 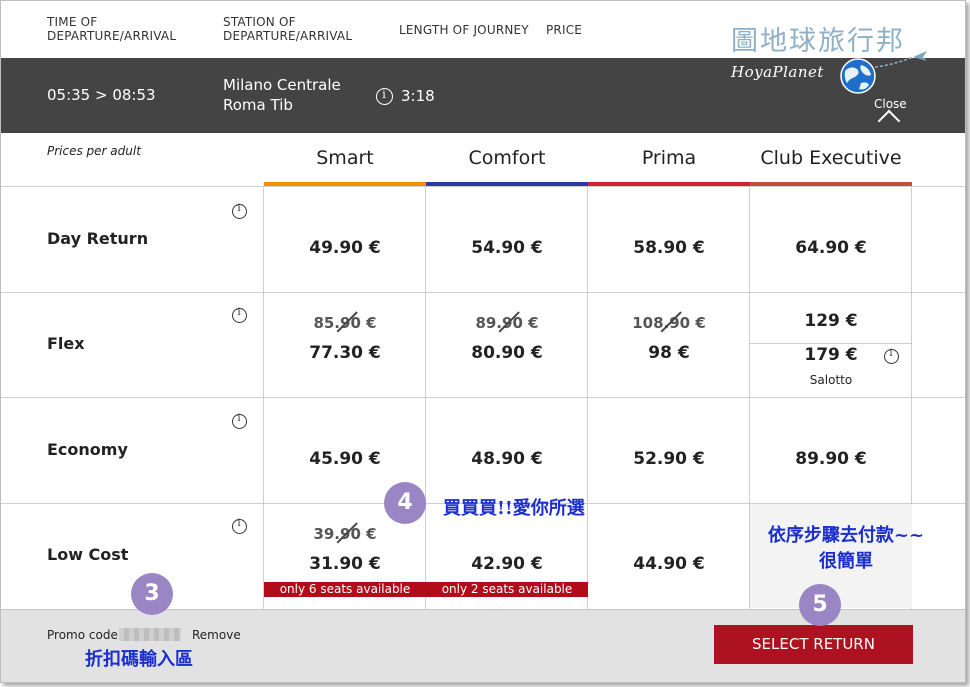 What do you see at coordinates (288, 29) in the screenshot?
I see `header-station: STATION OF DEPARTURE/ARRIVAL` at bounding box center [288, 29].